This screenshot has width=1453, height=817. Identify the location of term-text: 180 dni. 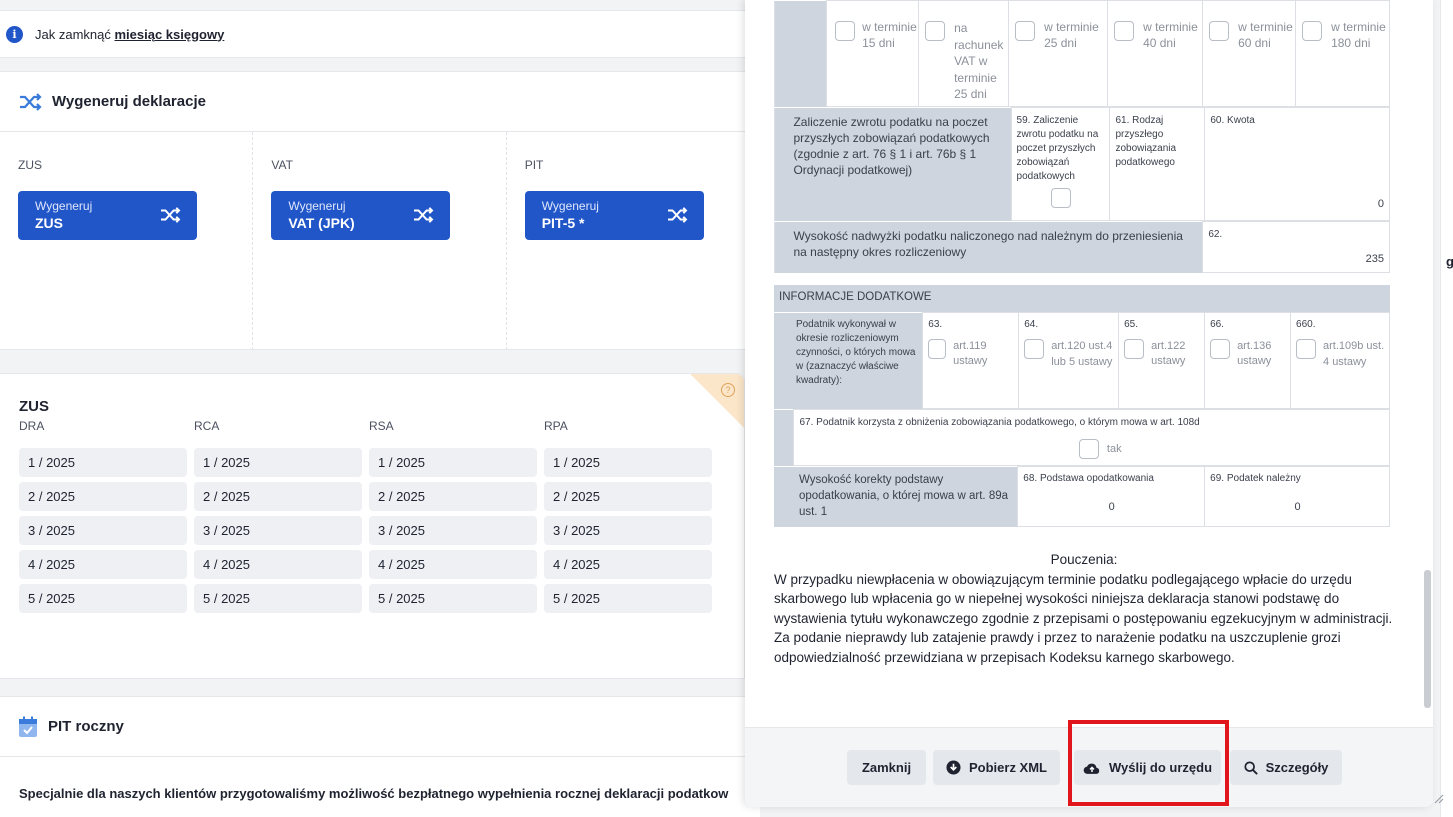
(1351, 43).